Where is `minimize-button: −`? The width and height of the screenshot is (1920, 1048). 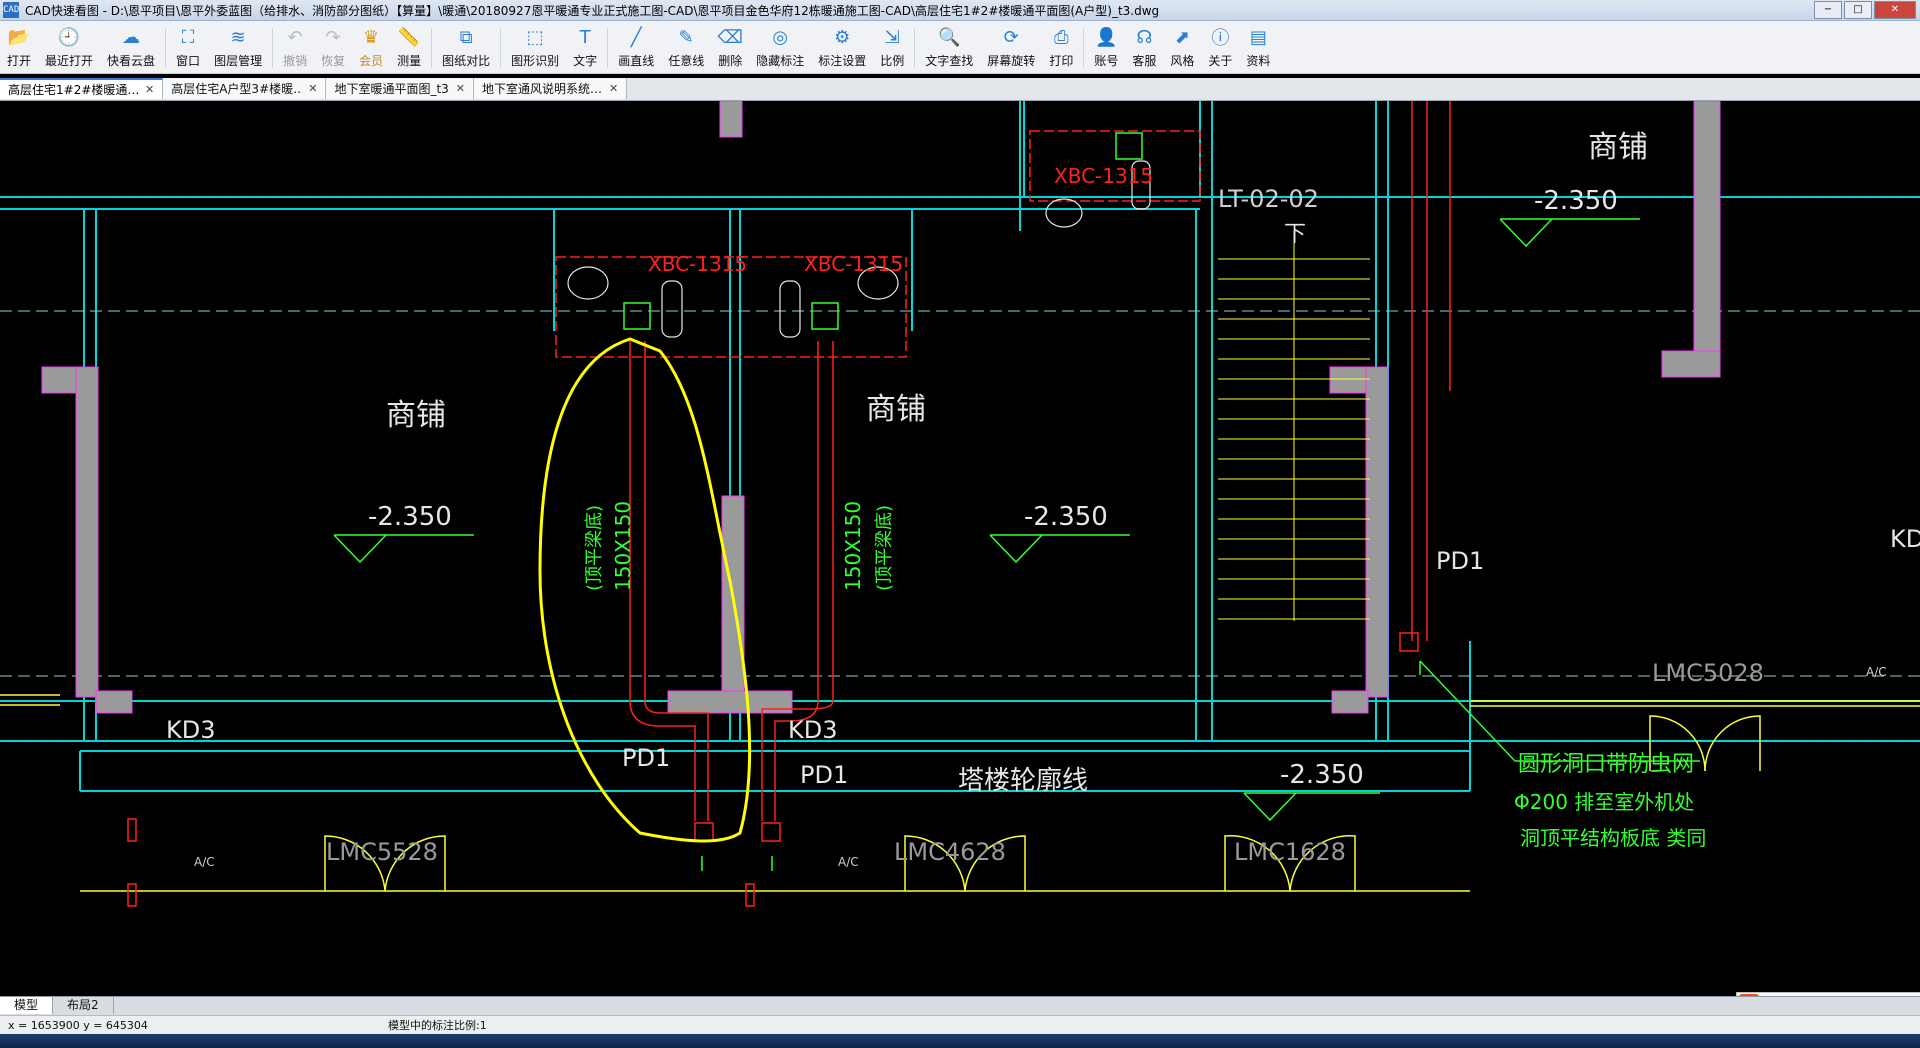 minimize-button: − is located at coordinates (1828, 10).